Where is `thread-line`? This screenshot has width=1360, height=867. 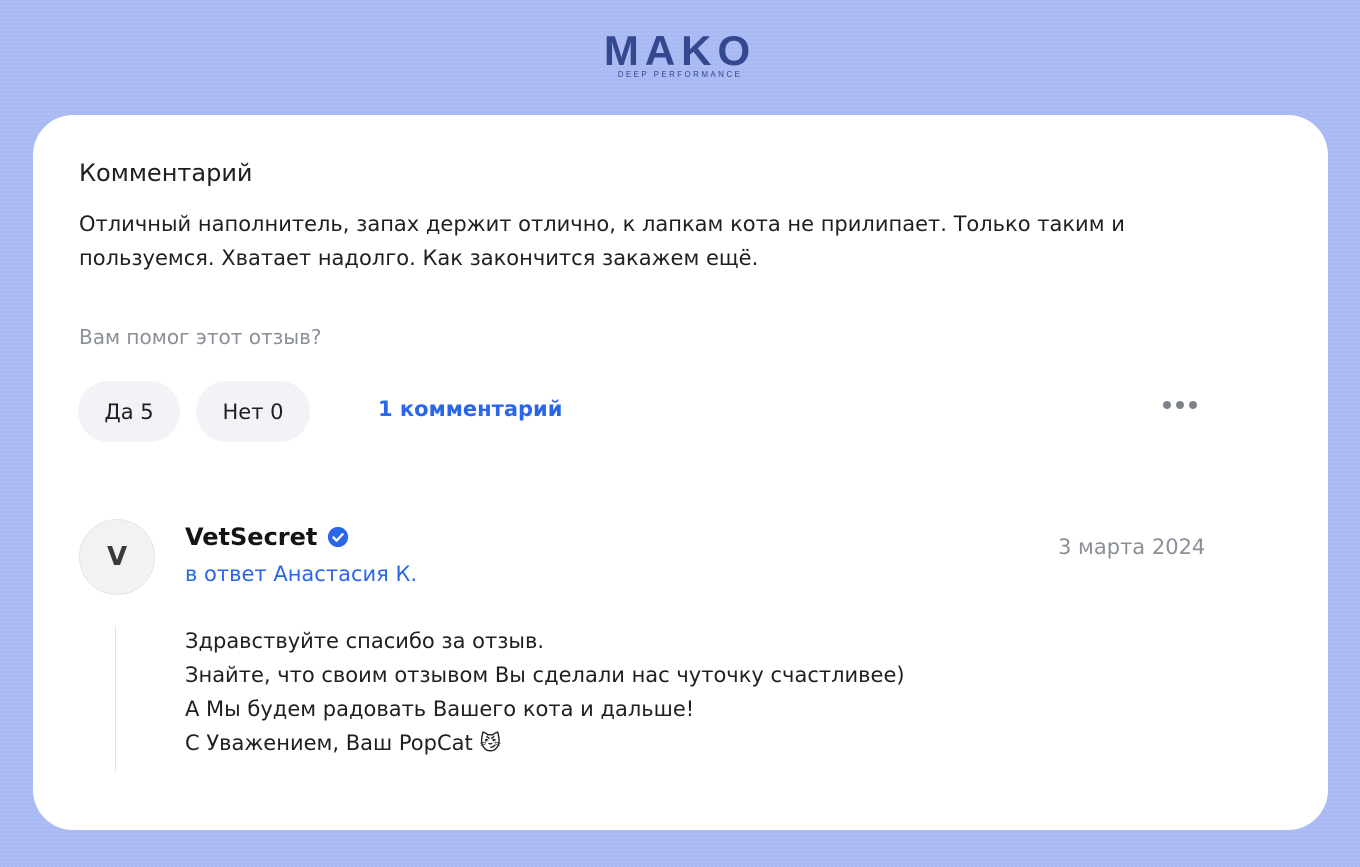
thread-line is located at coordinates (115, 699).